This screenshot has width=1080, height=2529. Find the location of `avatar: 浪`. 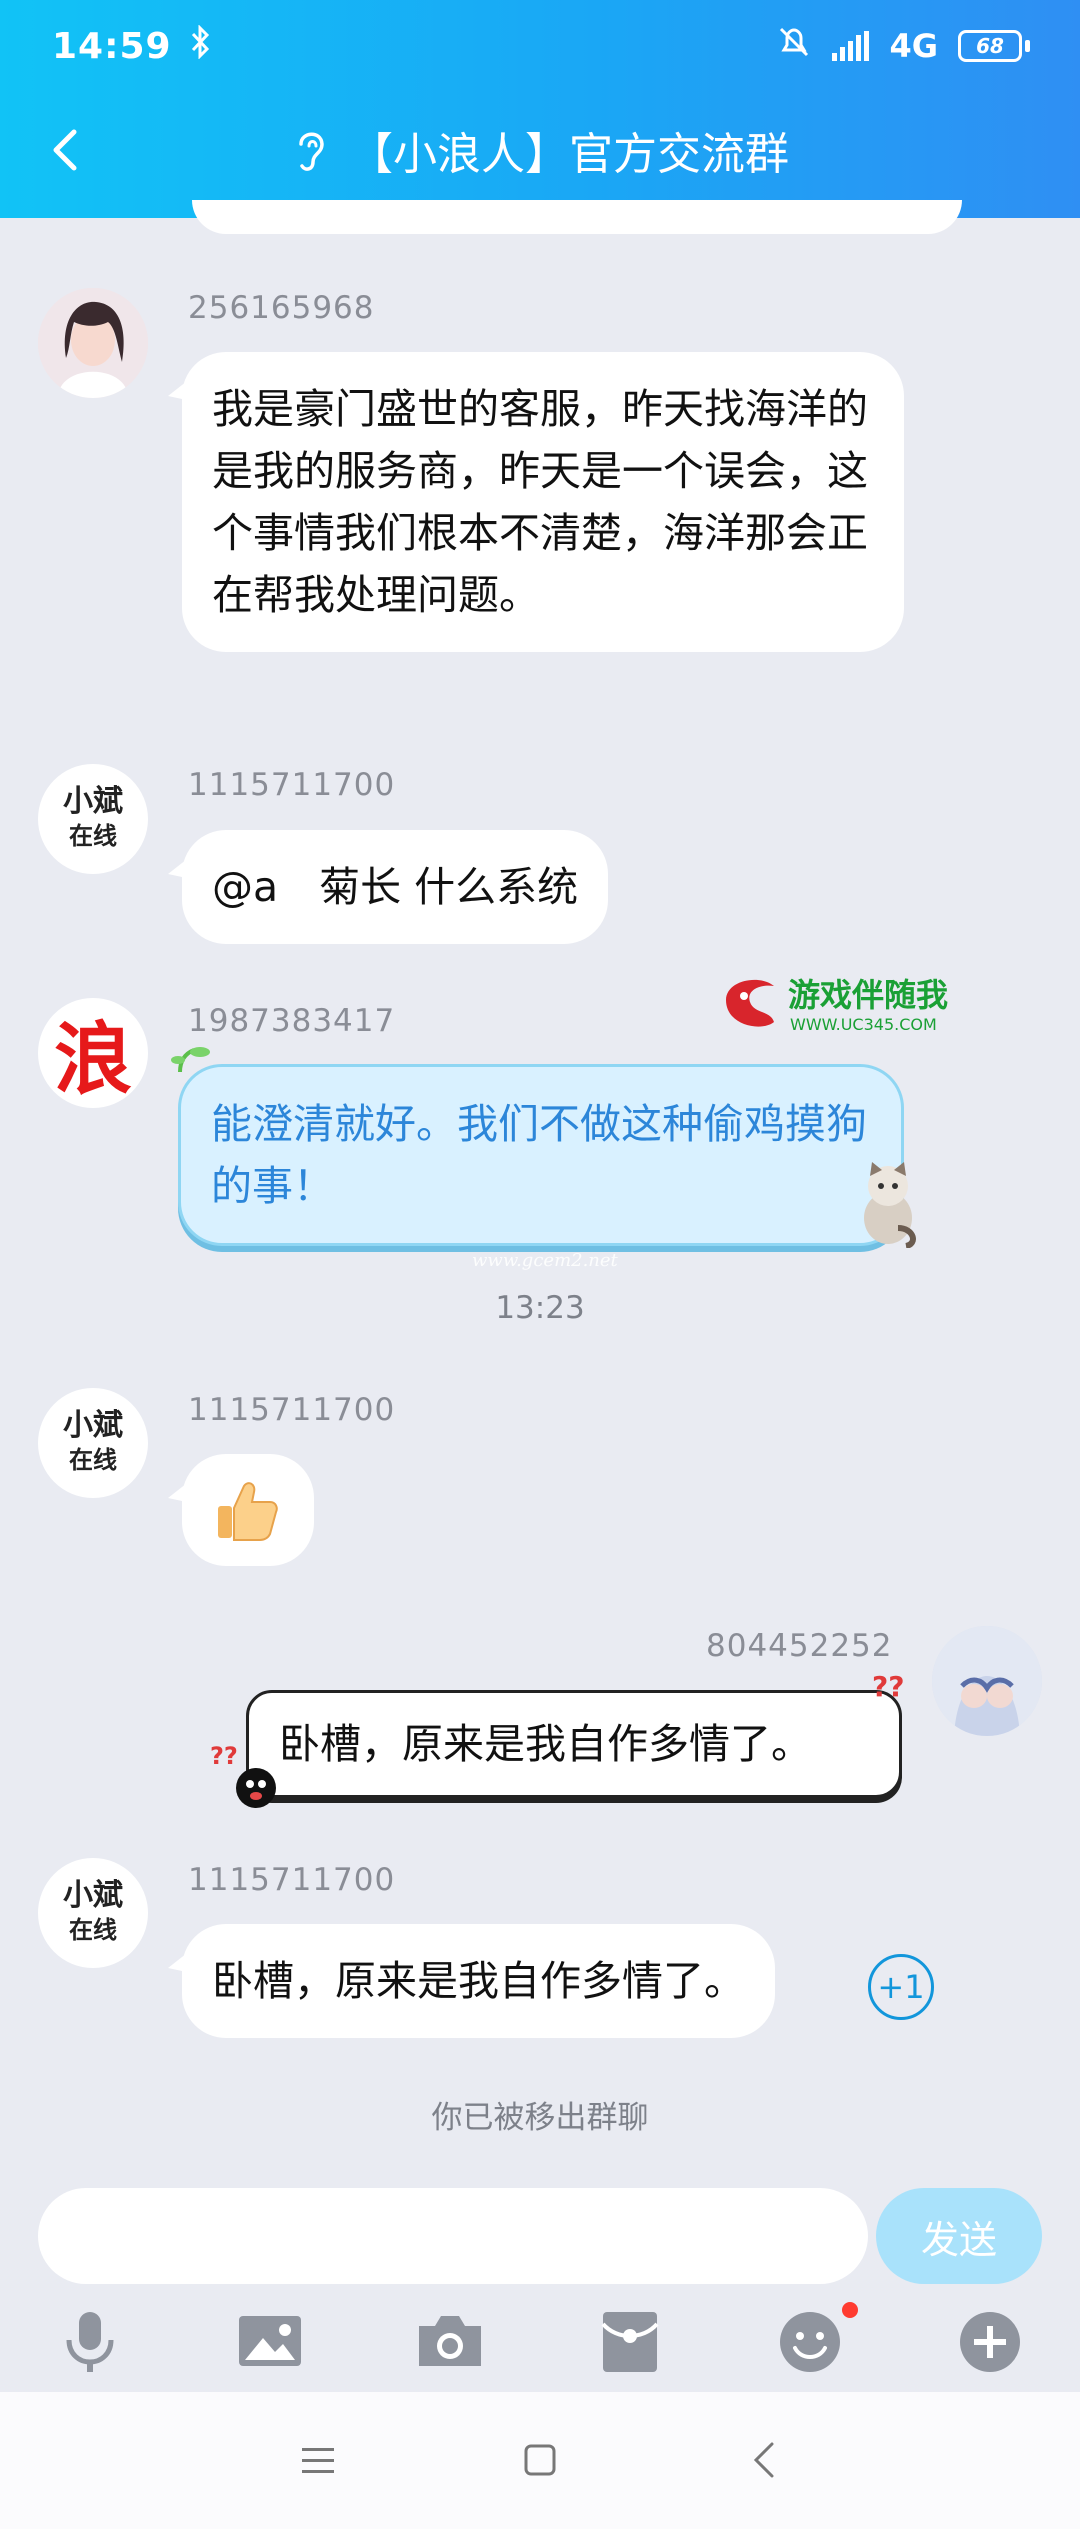

avatar: 浪 is located at coordinates (93, 1053).